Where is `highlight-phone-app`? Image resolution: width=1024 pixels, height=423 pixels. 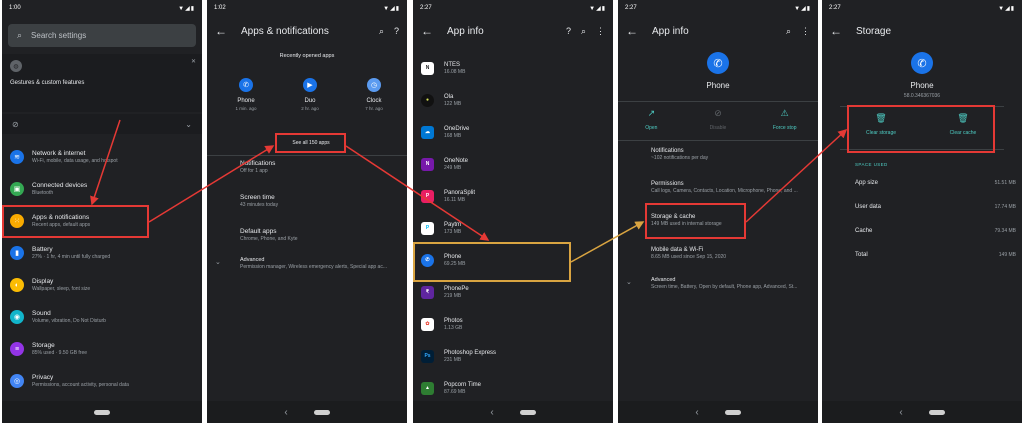
highlight-phone-app is located at coordinates (492, 262).